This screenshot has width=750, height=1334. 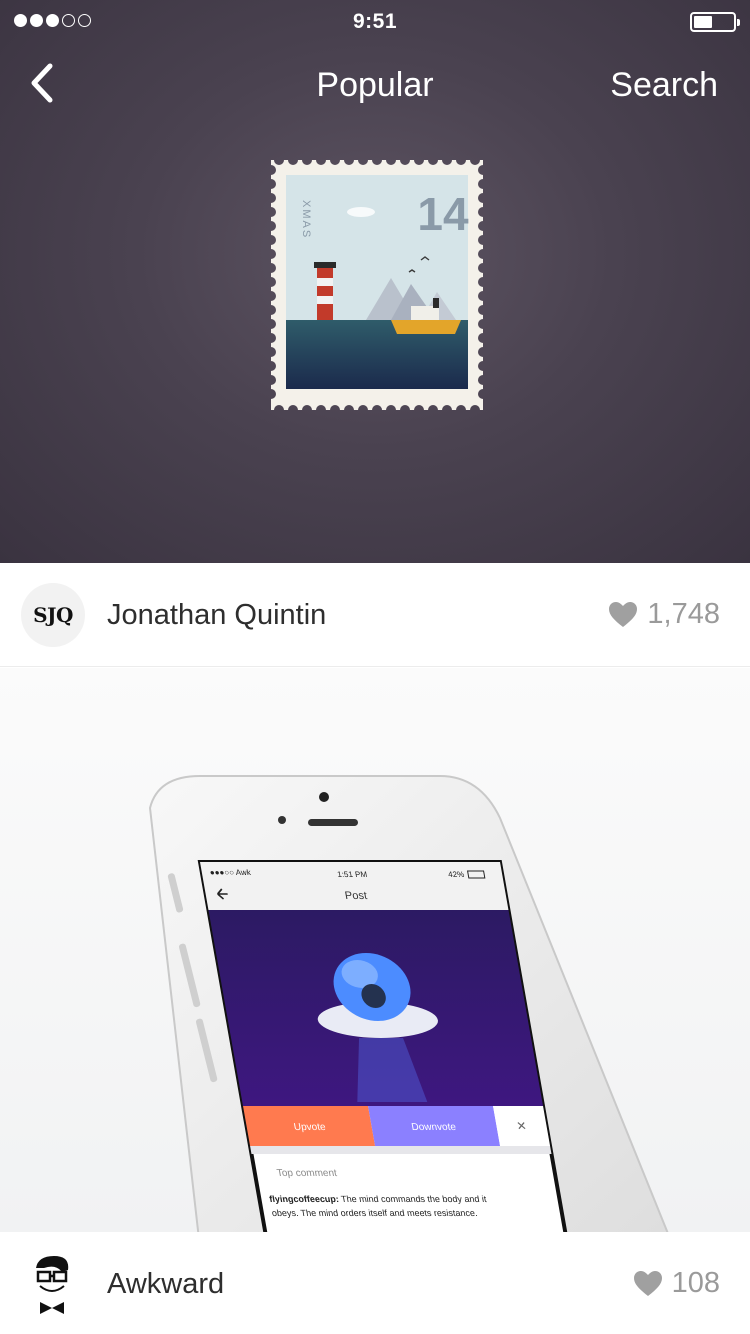 I want to click on downvote-label: Downvote, so click(x=434, y=1127).